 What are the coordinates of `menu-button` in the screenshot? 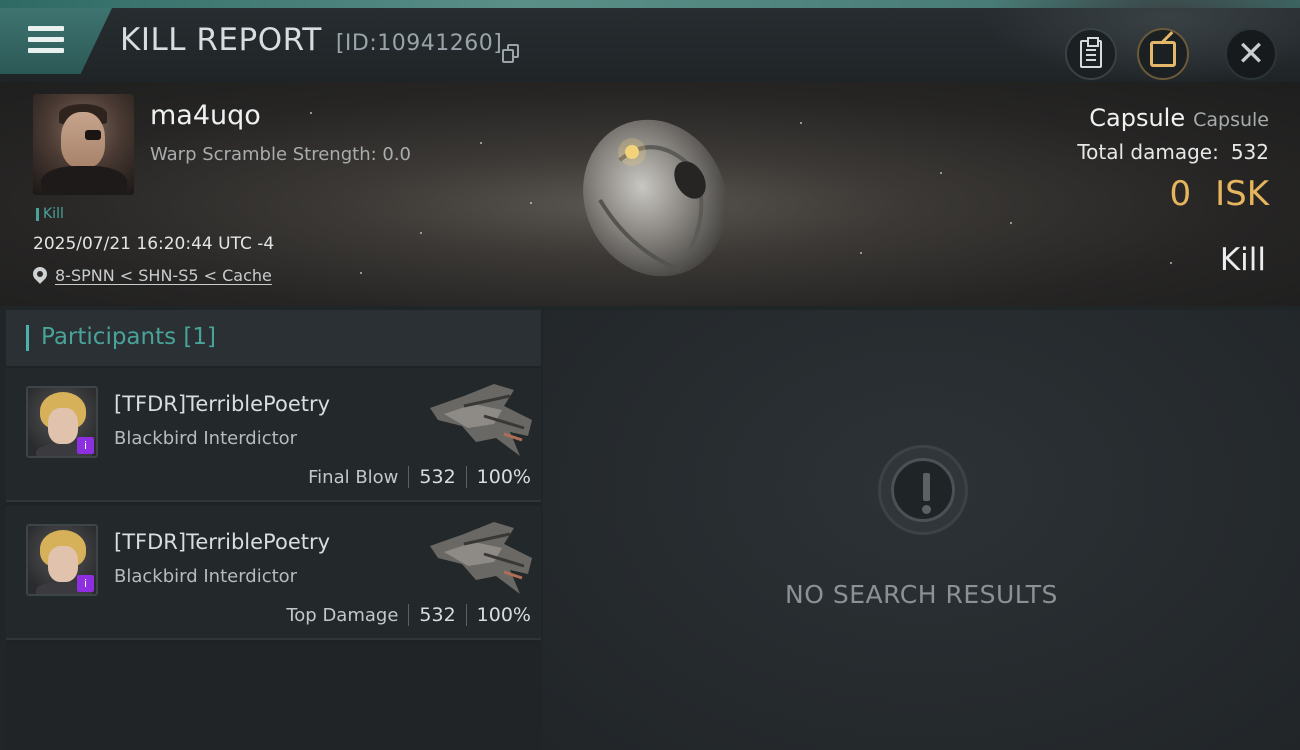 It's located at (56, 41).